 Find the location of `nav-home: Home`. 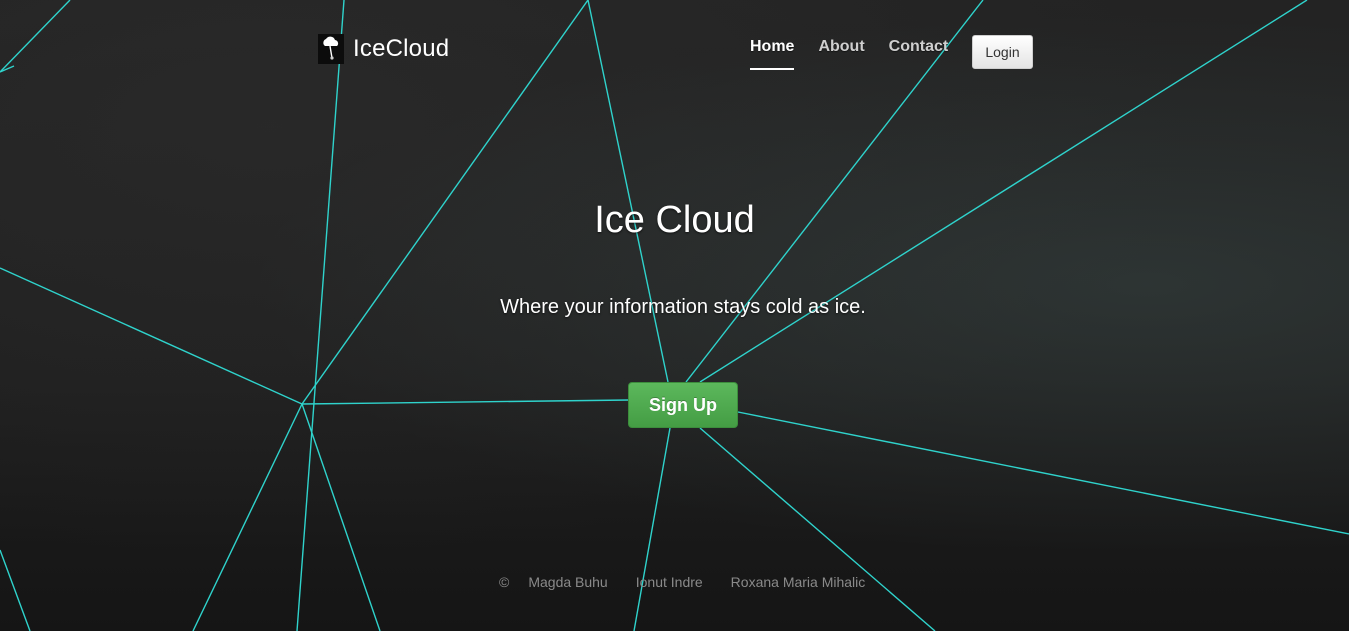

nav-home: Home is located at coordinates (772, 54).